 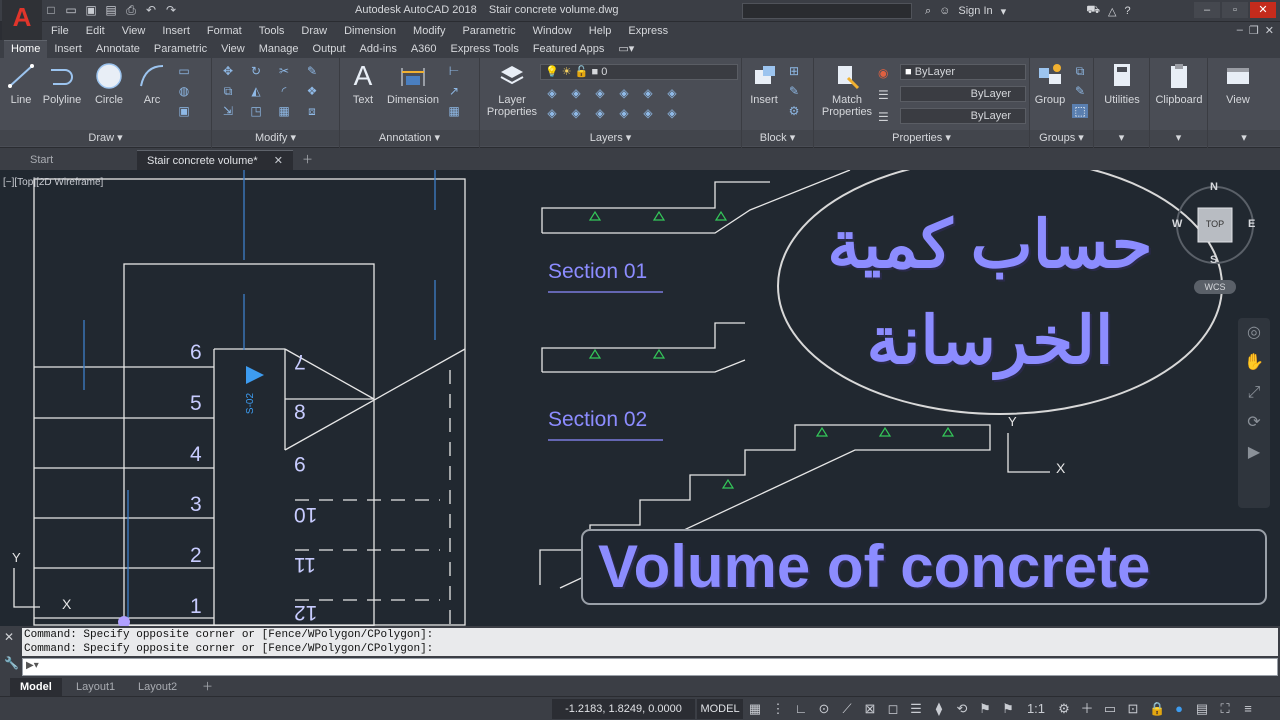 I want to click on new-icon: □, so click(x=51, y=10).